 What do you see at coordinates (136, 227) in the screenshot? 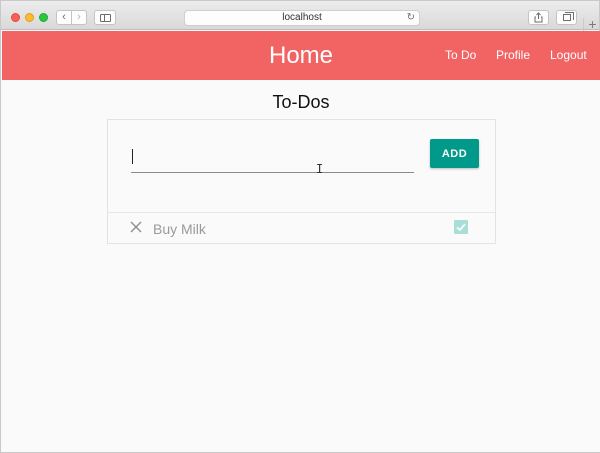
I see `delete-icon` at bounding box center [136, 227].